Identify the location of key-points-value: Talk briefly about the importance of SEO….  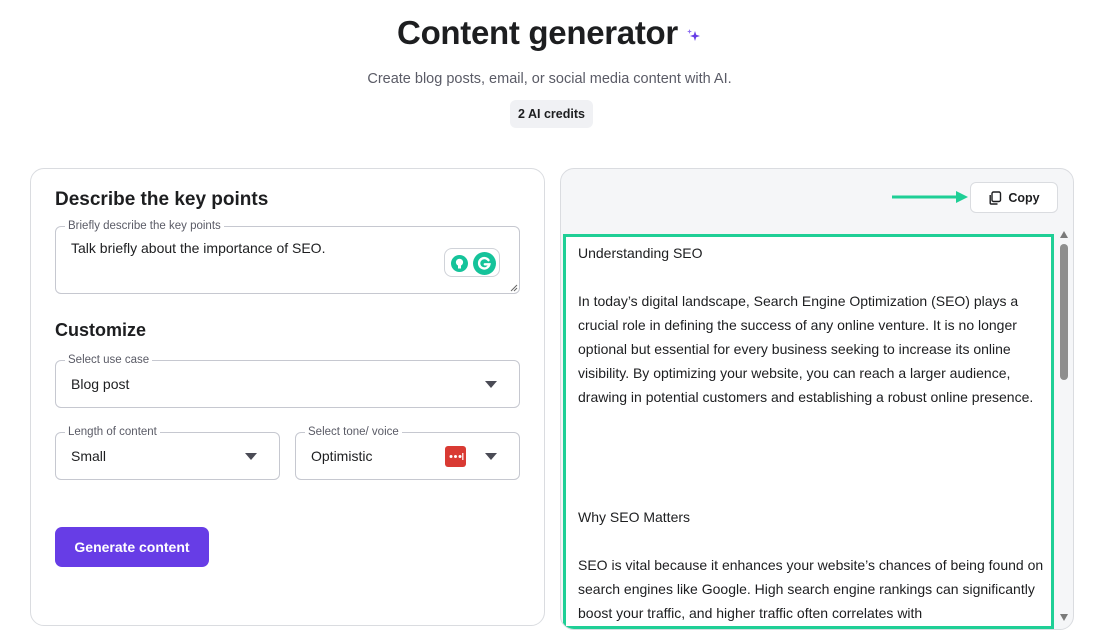
(198, 248).